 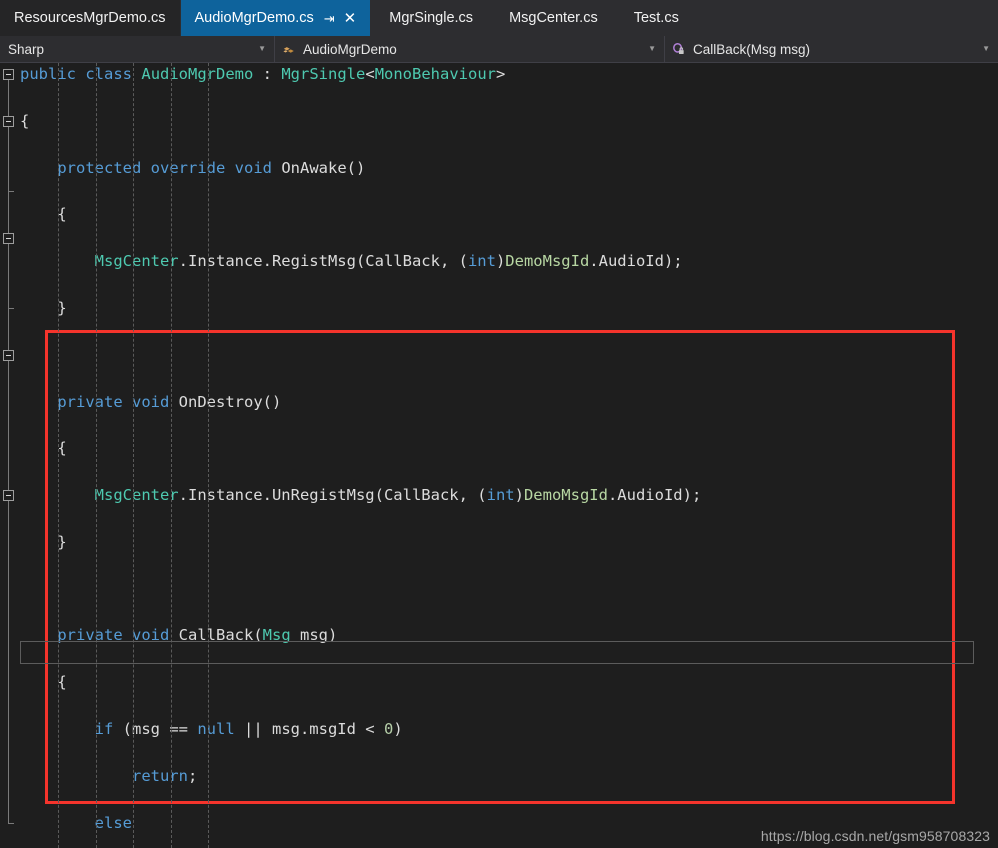 I want to click on code-token: OnDestroy(), so click(x=225, y=401).